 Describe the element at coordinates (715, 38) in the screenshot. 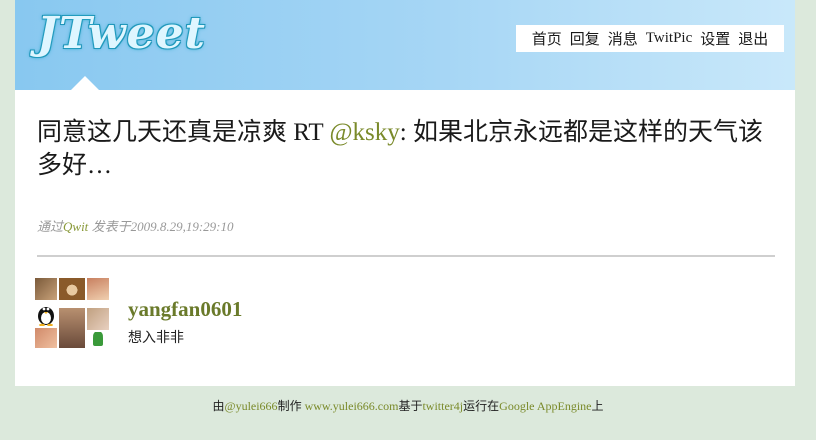

I see `nav-settings: 设置` at that location.